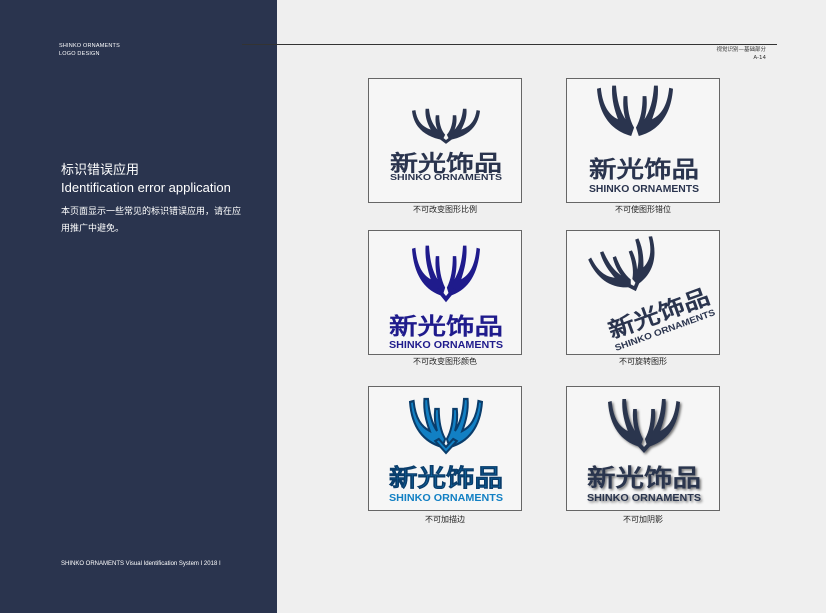  Describe the element at coordinates (445, 519) in the screenshot. I see `caption-5: 不可加描边` at that location.